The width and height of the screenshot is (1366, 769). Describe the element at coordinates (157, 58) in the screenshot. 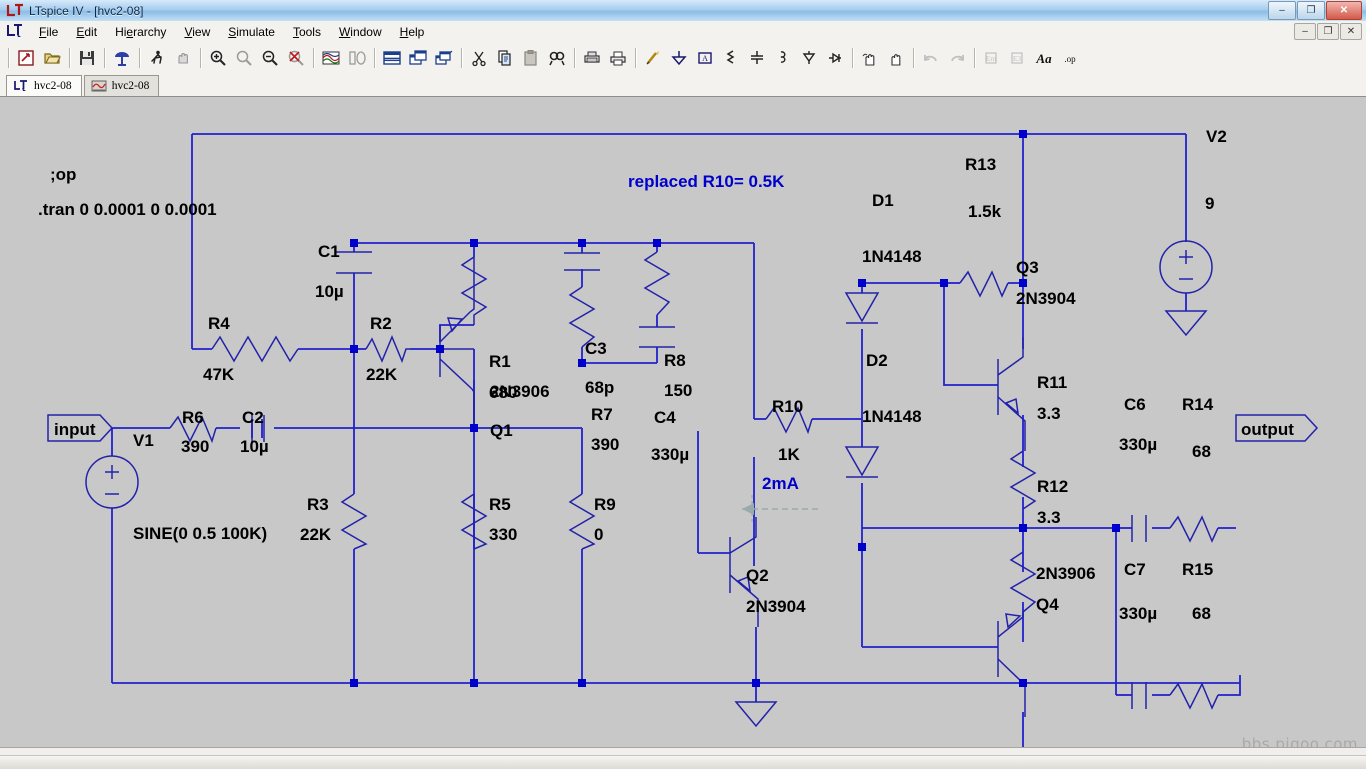

I see `run-icon` at that location.